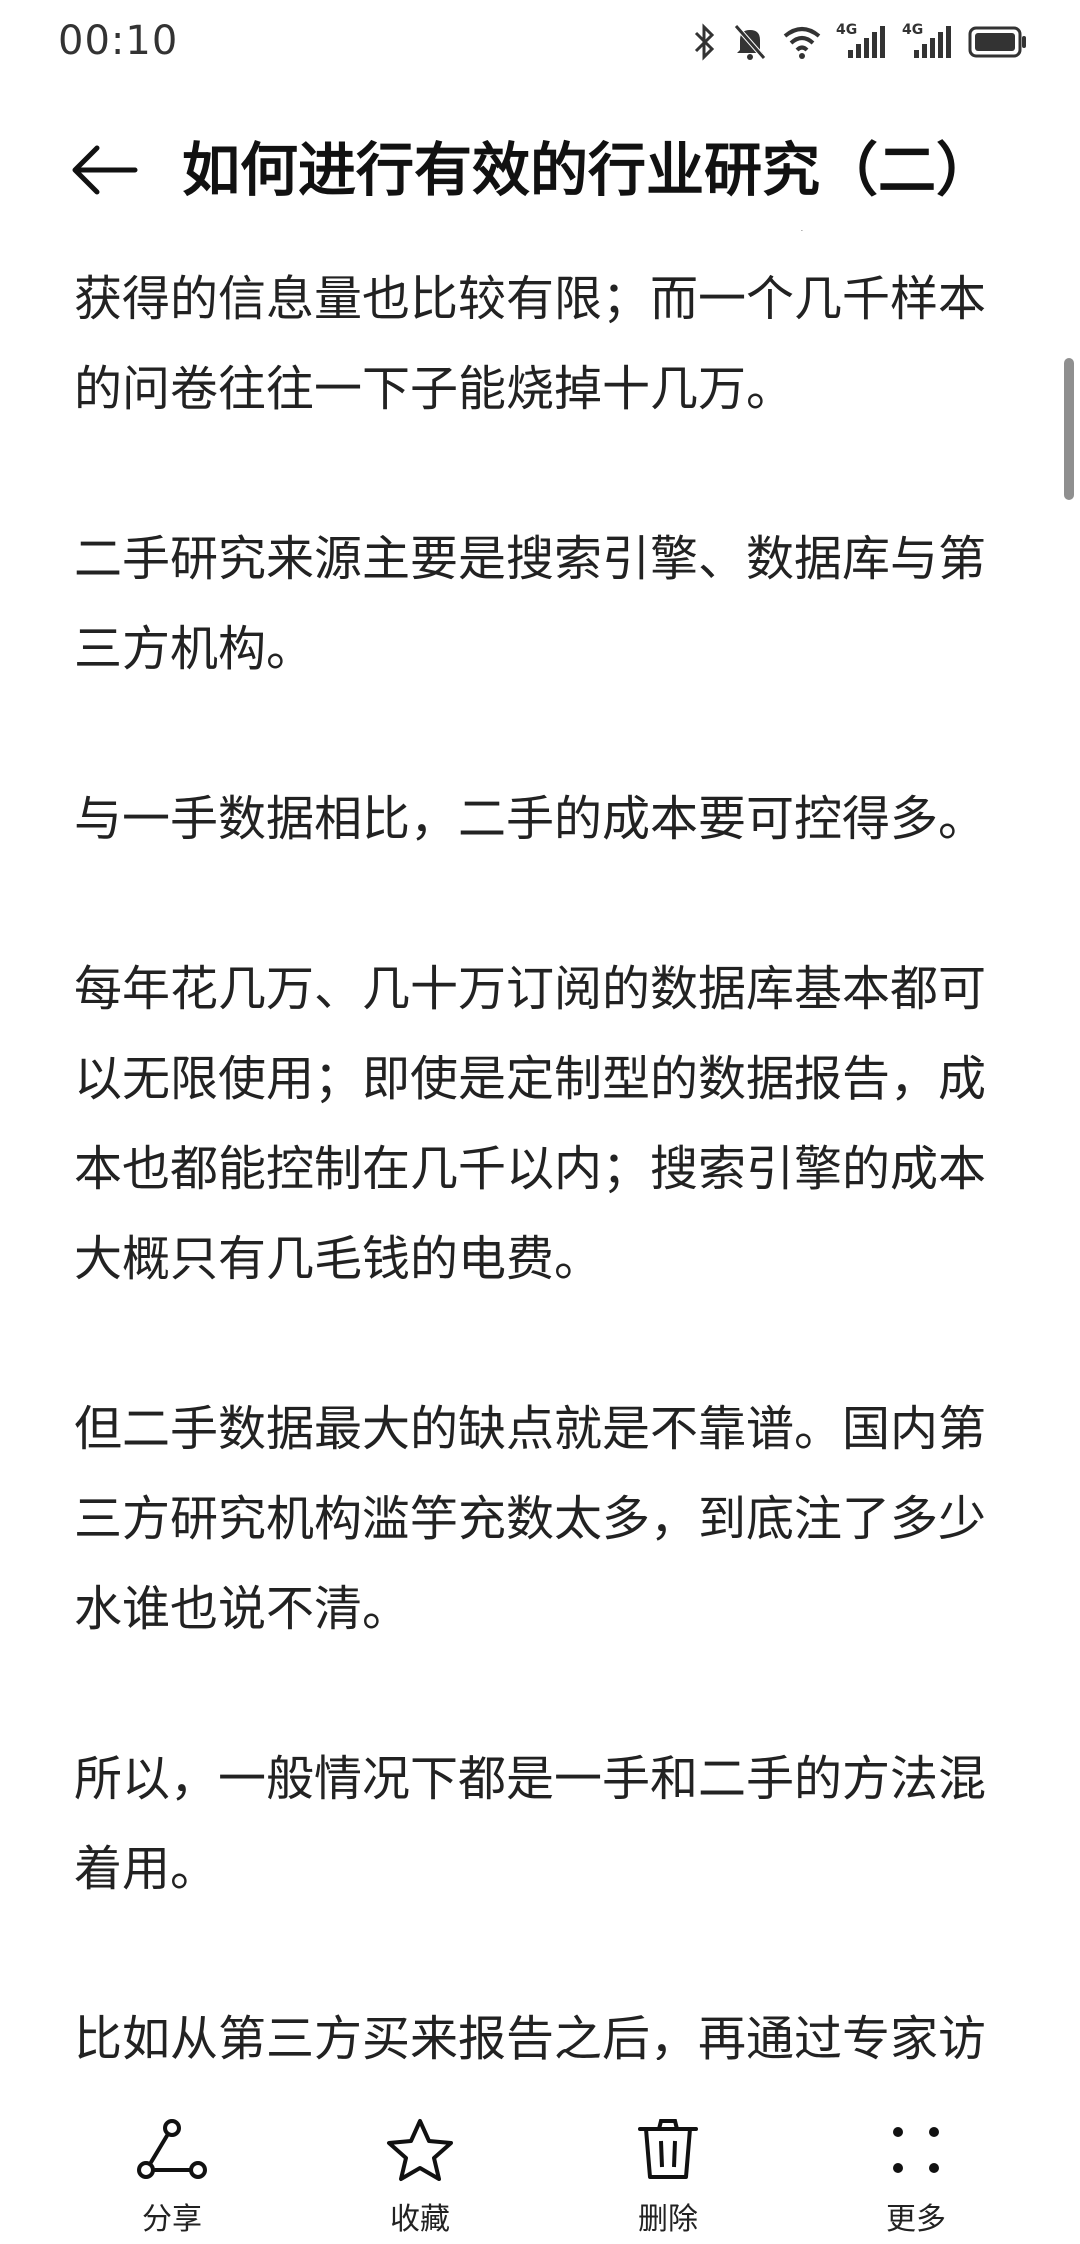  I want to click on article-paragraph: 所以，一般情况下都是一手和二手的方法混着用。, so click(530, 1824).